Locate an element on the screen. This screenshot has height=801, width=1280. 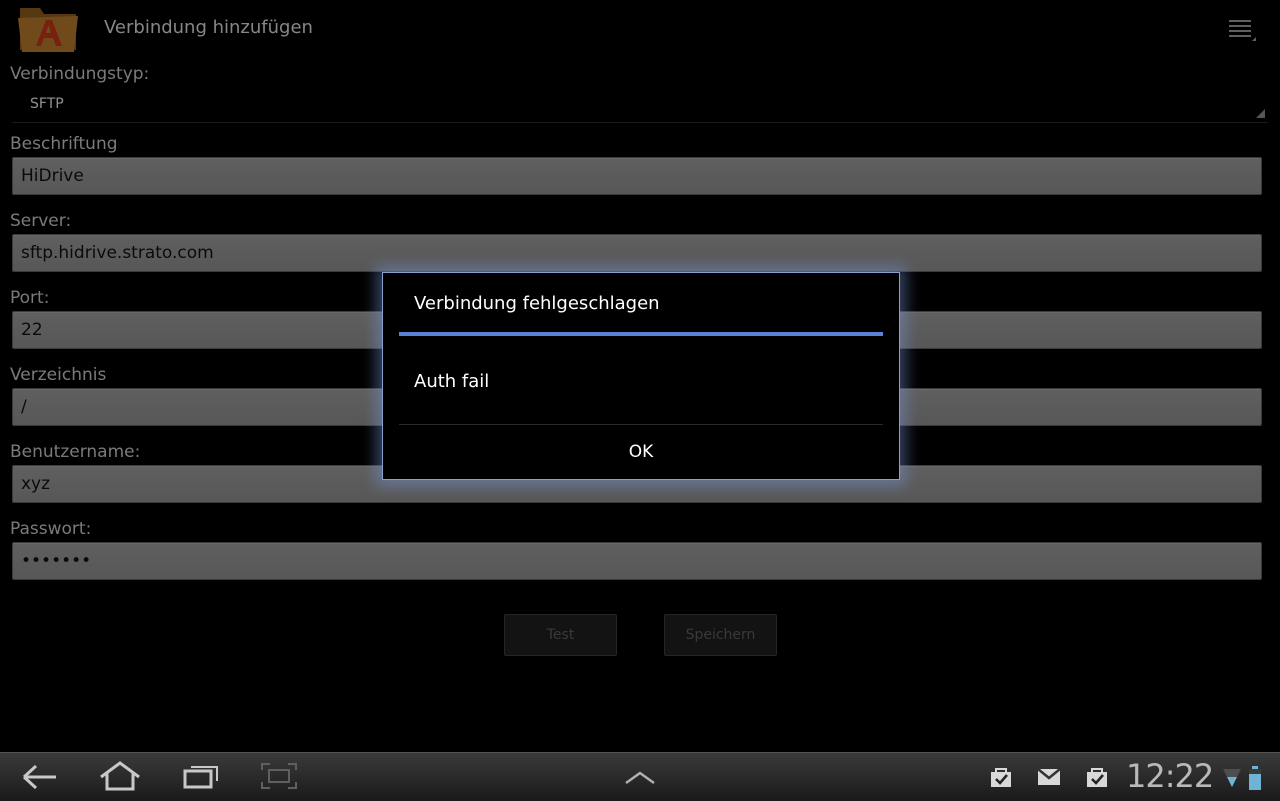
chevron-up-icon is located at coordinates (640, 779).